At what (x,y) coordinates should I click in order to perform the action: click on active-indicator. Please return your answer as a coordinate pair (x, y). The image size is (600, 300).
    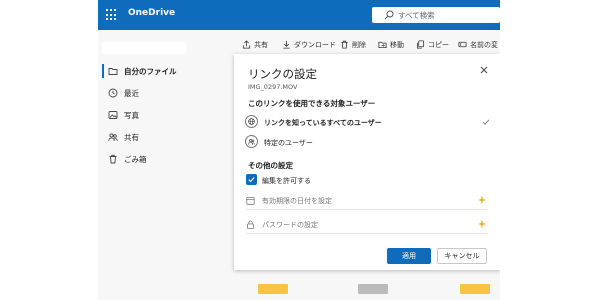
    Looking at the image, I should click on (103, 71).